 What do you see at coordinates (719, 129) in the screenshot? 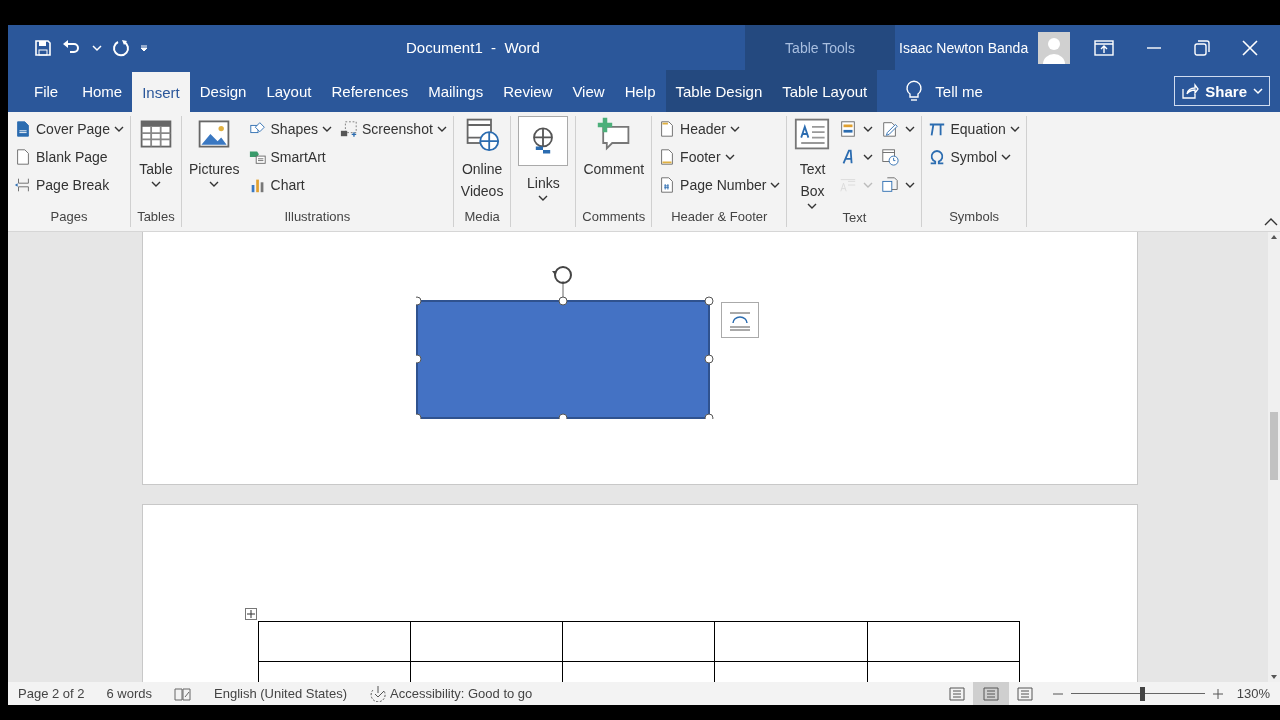
I see `ribbon-button: Header` at bounding box center [719, 129].